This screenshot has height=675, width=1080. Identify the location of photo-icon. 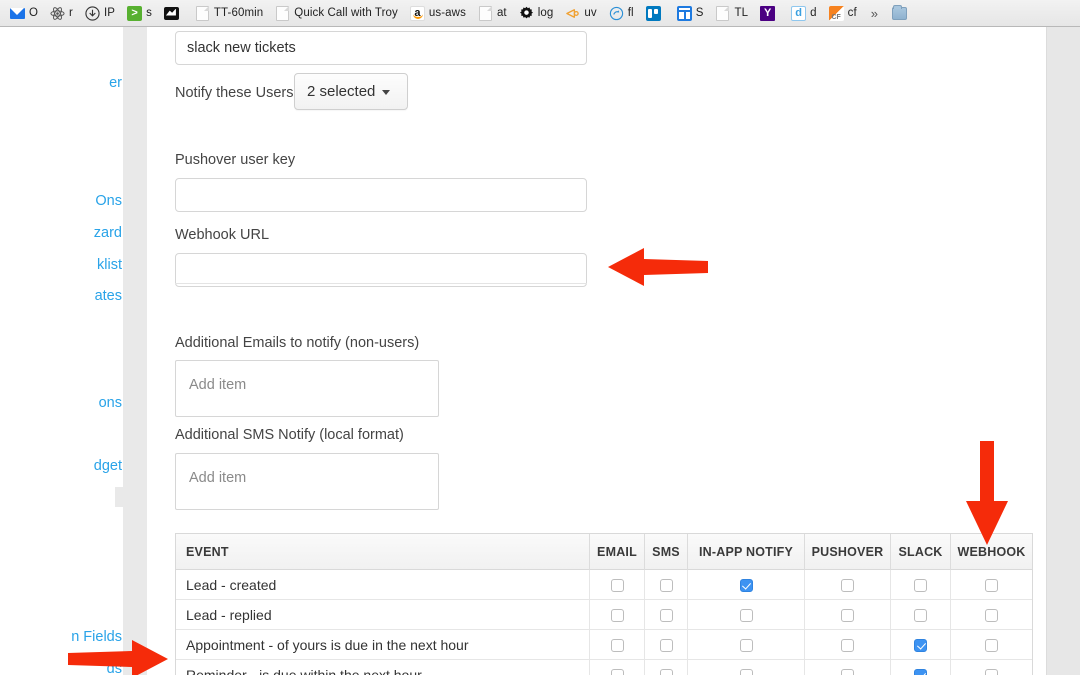
(171, 13).